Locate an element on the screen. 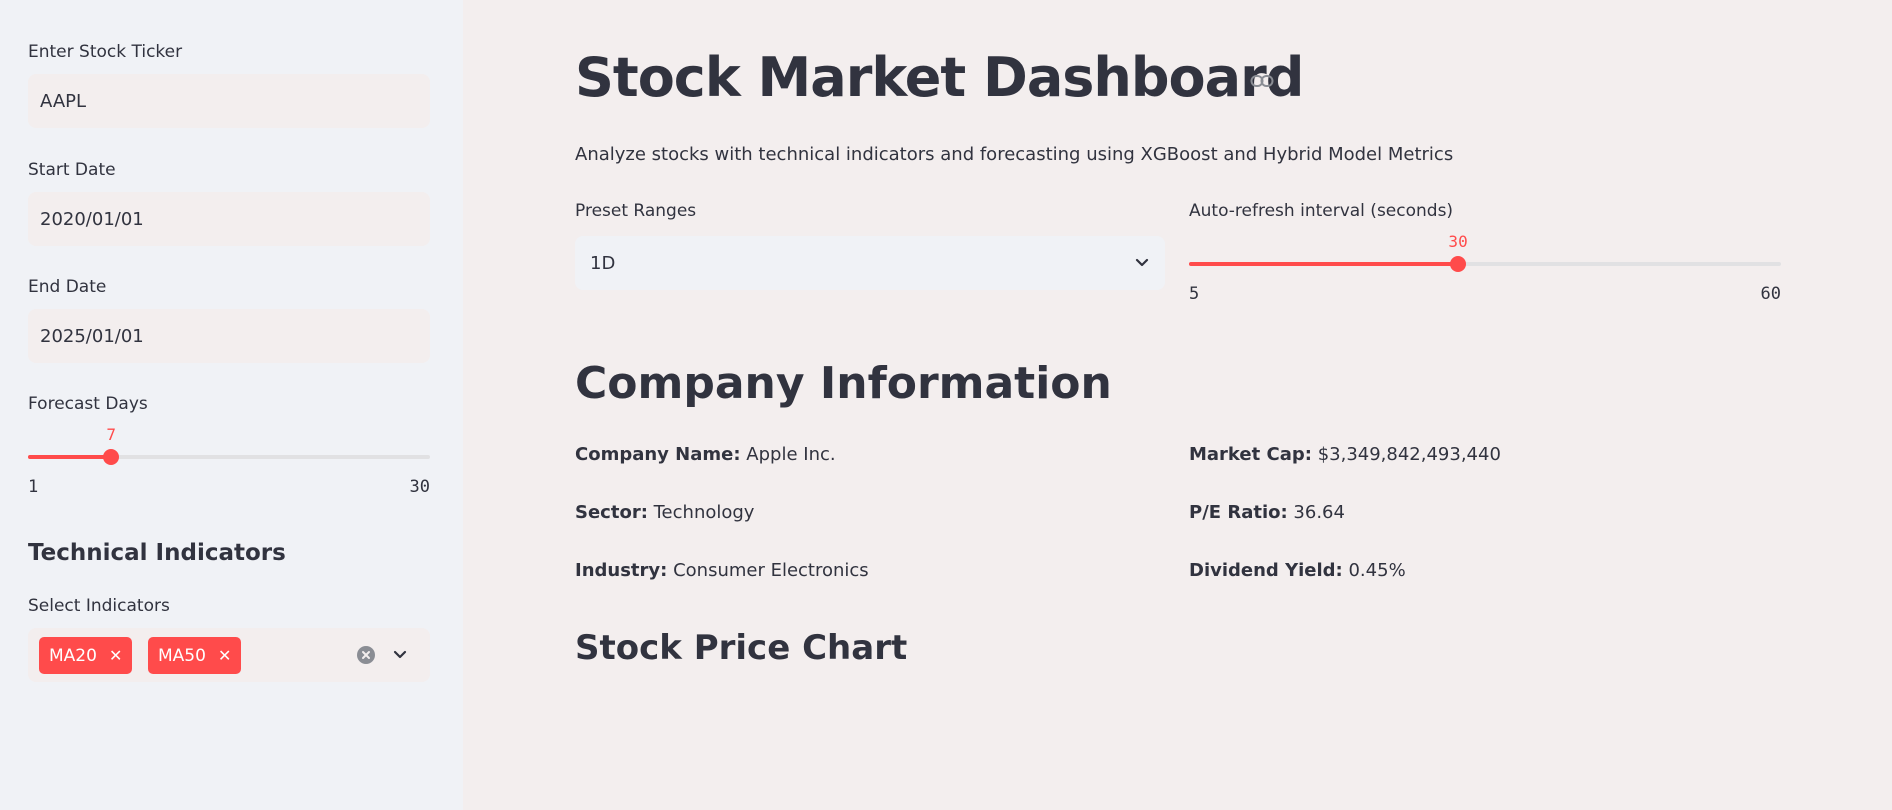  forecast-group: Forecast Days is located at coordinates (229, 404).